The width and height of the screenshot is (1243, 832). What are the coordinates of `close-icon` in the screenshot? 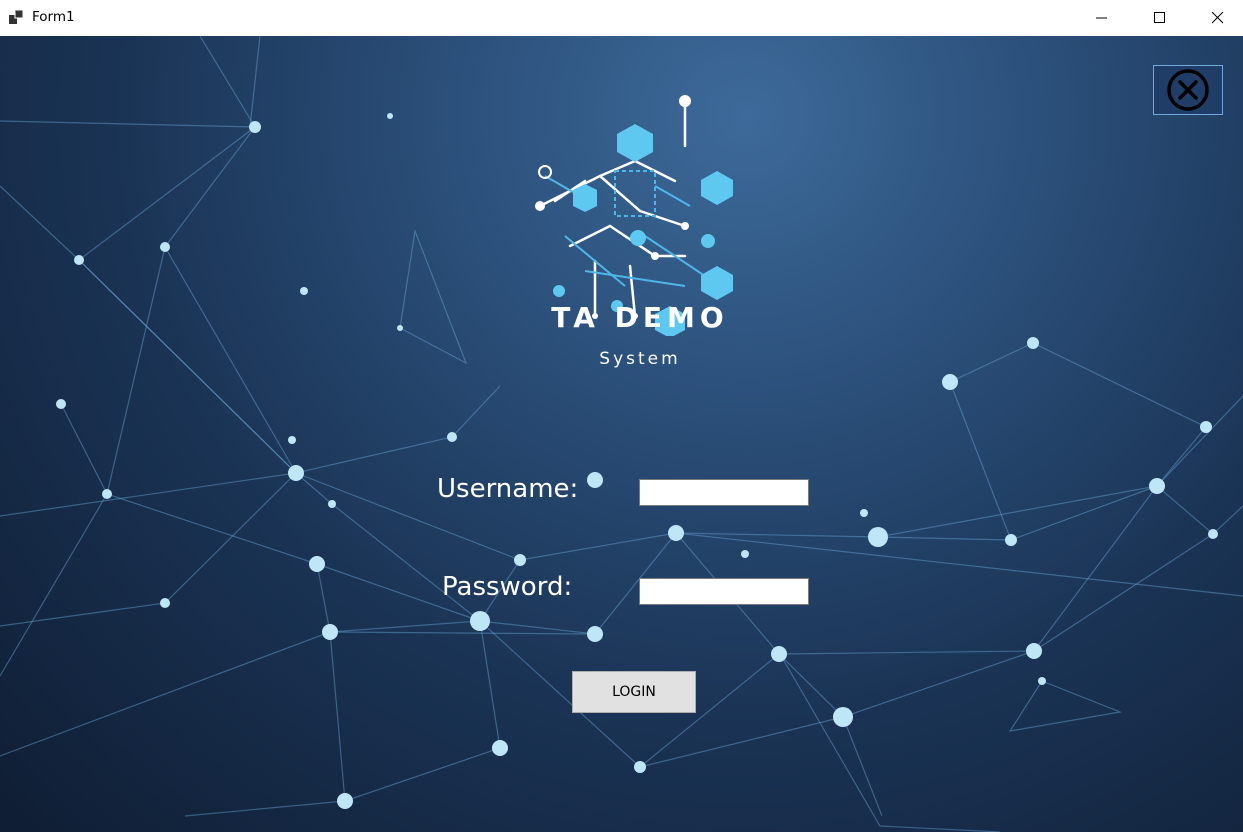 It's located at (1218, 18).